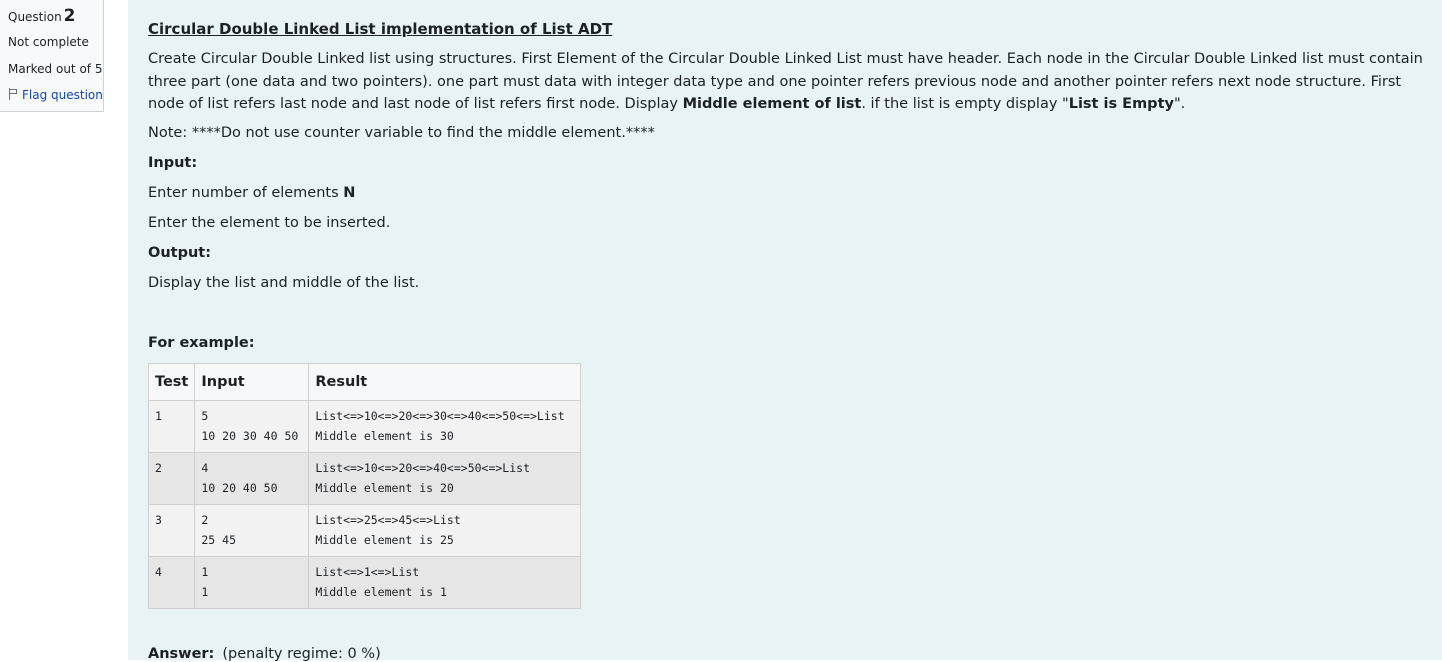  I want to click on examples-header-row: Test Input Result, so click(364, 382).